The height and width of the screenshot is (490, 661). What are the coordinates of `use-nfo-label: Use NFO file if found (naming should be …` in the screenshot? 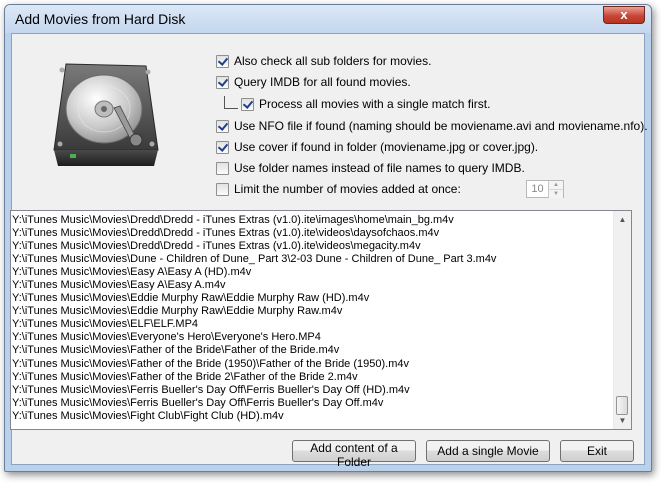 It's located at (441, 126).